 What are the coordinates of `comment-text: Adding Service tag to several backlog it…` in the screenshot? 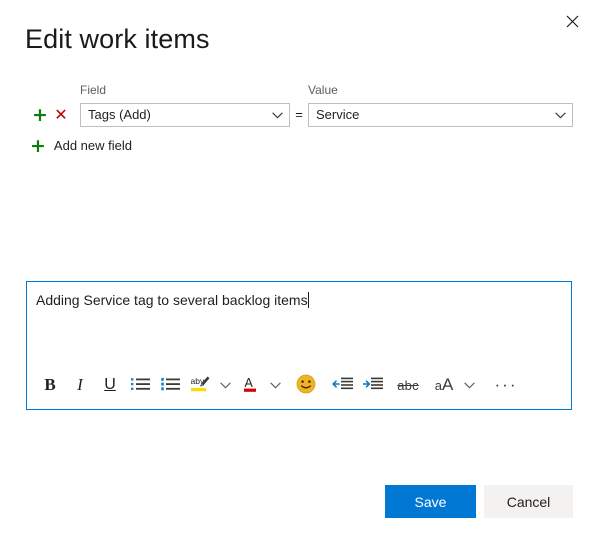 It's located at (172, 300).